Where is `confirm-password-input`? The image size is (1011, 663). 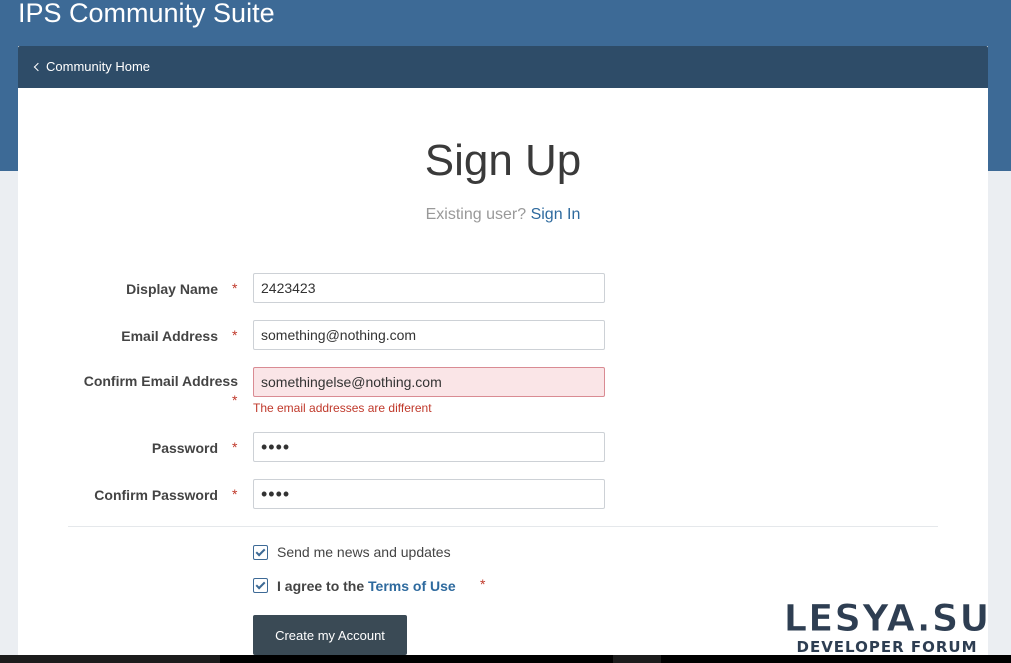
confirm-password-input is located at coordinates (429, 494).